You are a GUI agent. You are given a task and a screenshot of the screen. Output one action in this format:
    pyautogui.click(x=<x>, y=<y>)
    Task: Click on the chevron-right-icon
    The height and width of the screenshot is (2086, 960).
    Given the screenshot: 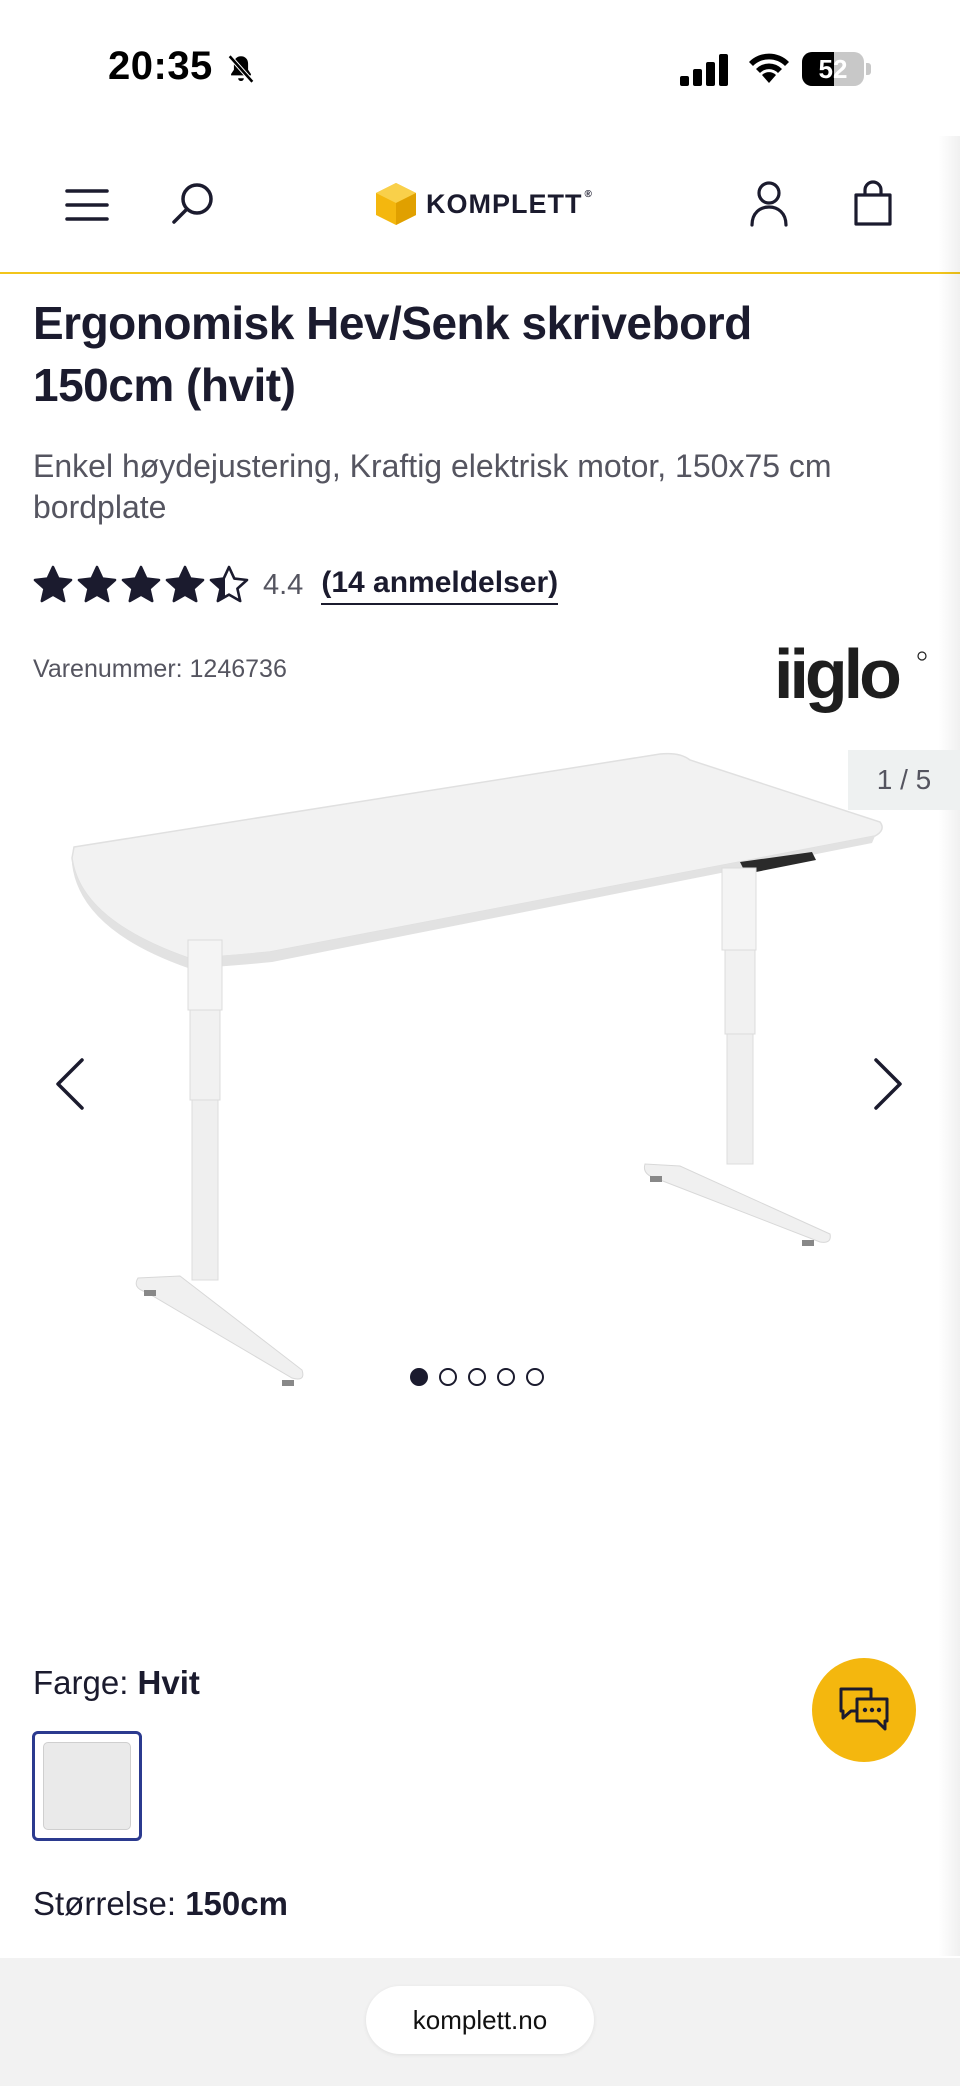 What is the action you would take?
    pyautogui.click(x=888, y=1084)
    